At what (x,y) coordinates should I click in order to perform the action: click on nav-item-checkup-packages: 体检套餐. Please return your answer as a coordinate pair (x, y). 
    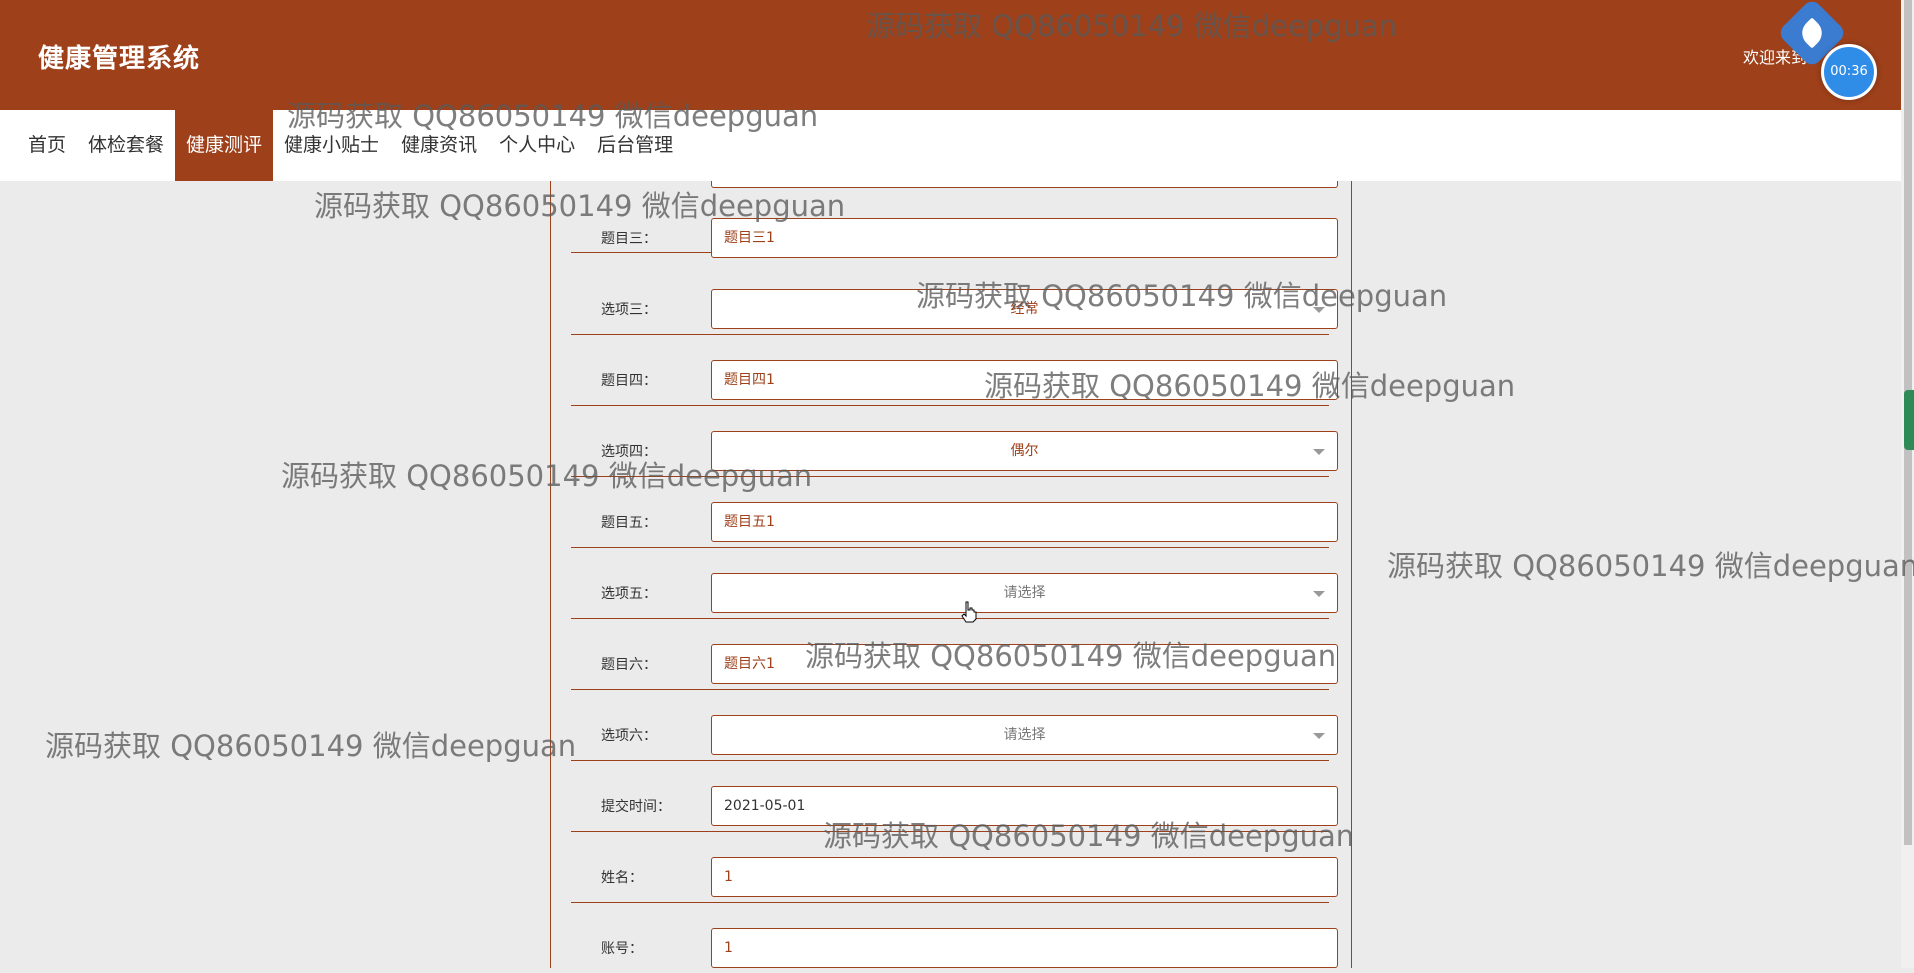
    Looking at the image, I should click on (126, 145).